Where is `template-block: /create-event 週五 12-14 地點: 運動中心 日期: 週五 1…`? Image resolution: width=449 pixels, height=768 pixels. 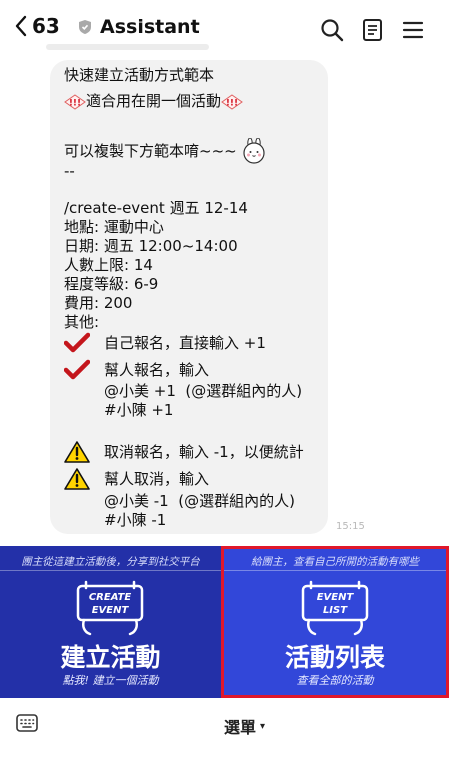
template-block: /create-event 週五 12-14 地點: 運動中心 日期: 週五 1… is located at coordinates (156, 265).